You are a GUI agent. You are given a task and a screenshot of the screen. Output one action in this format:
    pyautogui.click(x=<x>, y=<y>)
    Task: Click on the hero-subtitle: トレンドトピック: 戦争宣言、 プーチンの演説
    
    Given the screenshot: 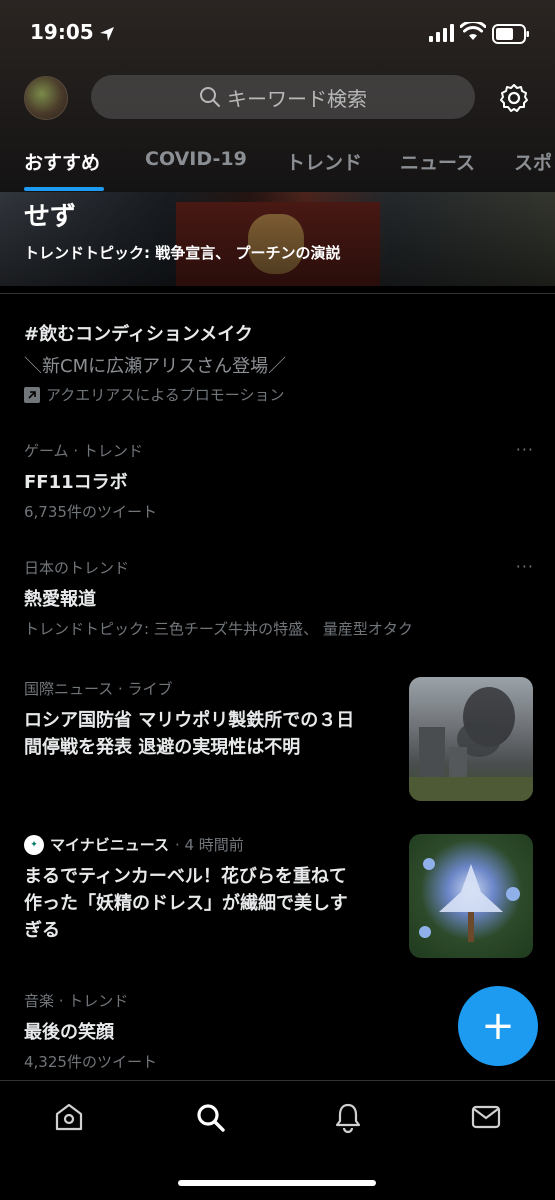 What is the action you would take?
    pyautogui.click(x=182, y=253)
    